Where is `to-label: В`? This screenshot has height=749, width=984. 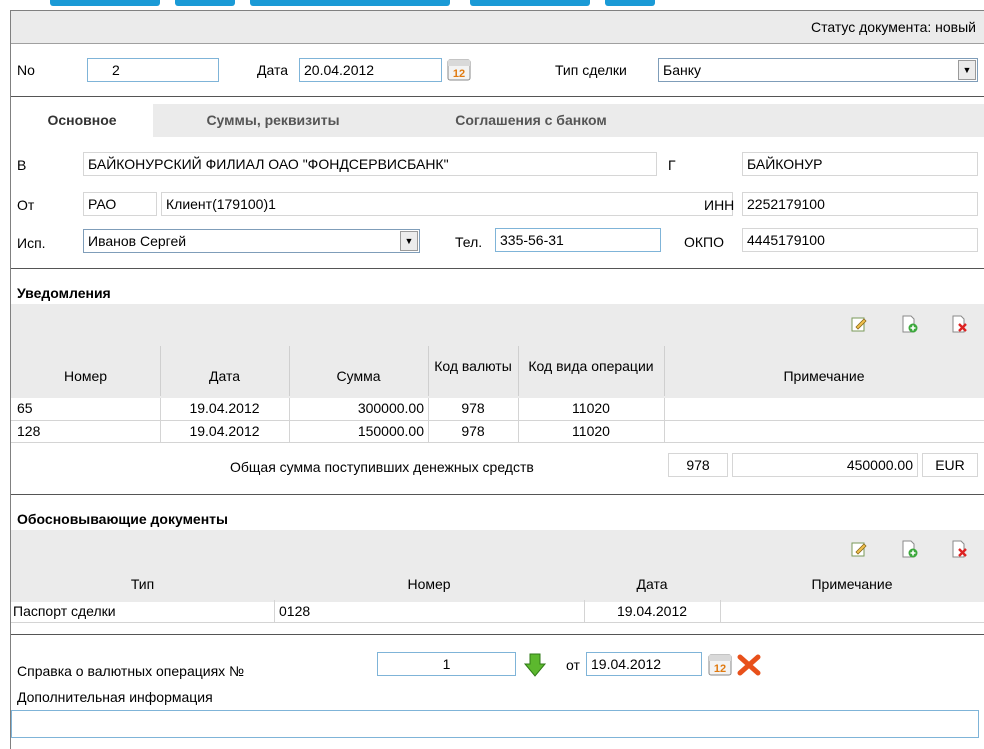 to-label: В is located at coordinates (22, 165).